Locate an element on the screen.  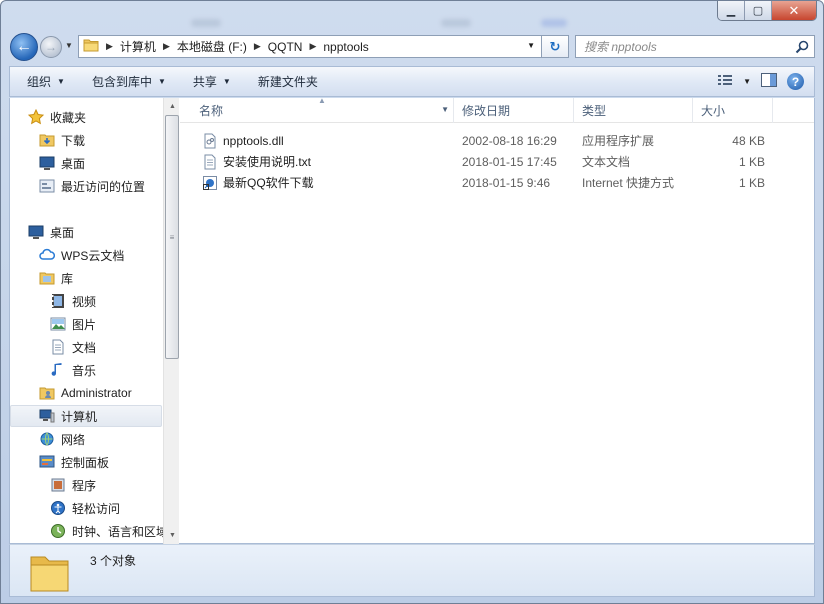
breadcrumb-qqtn: QQTN is located at coordinates (285, 47).